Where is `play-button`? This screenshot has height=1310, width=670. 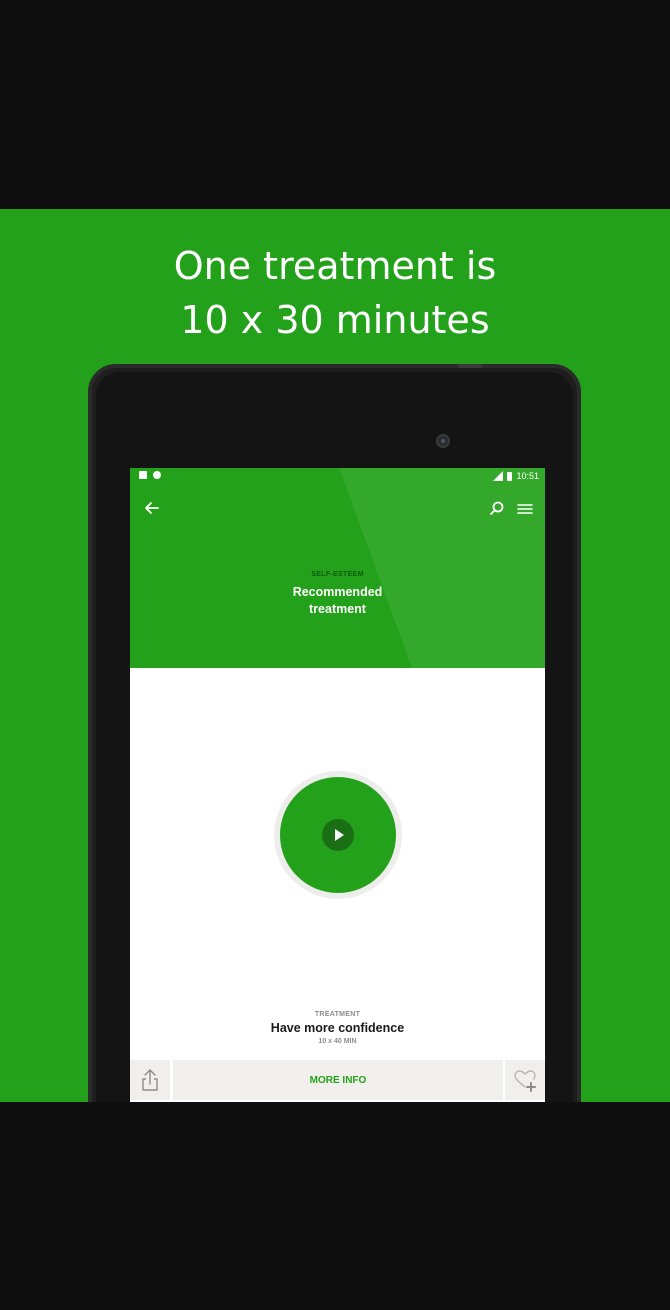 play-button is located at coordinates (338, 835).